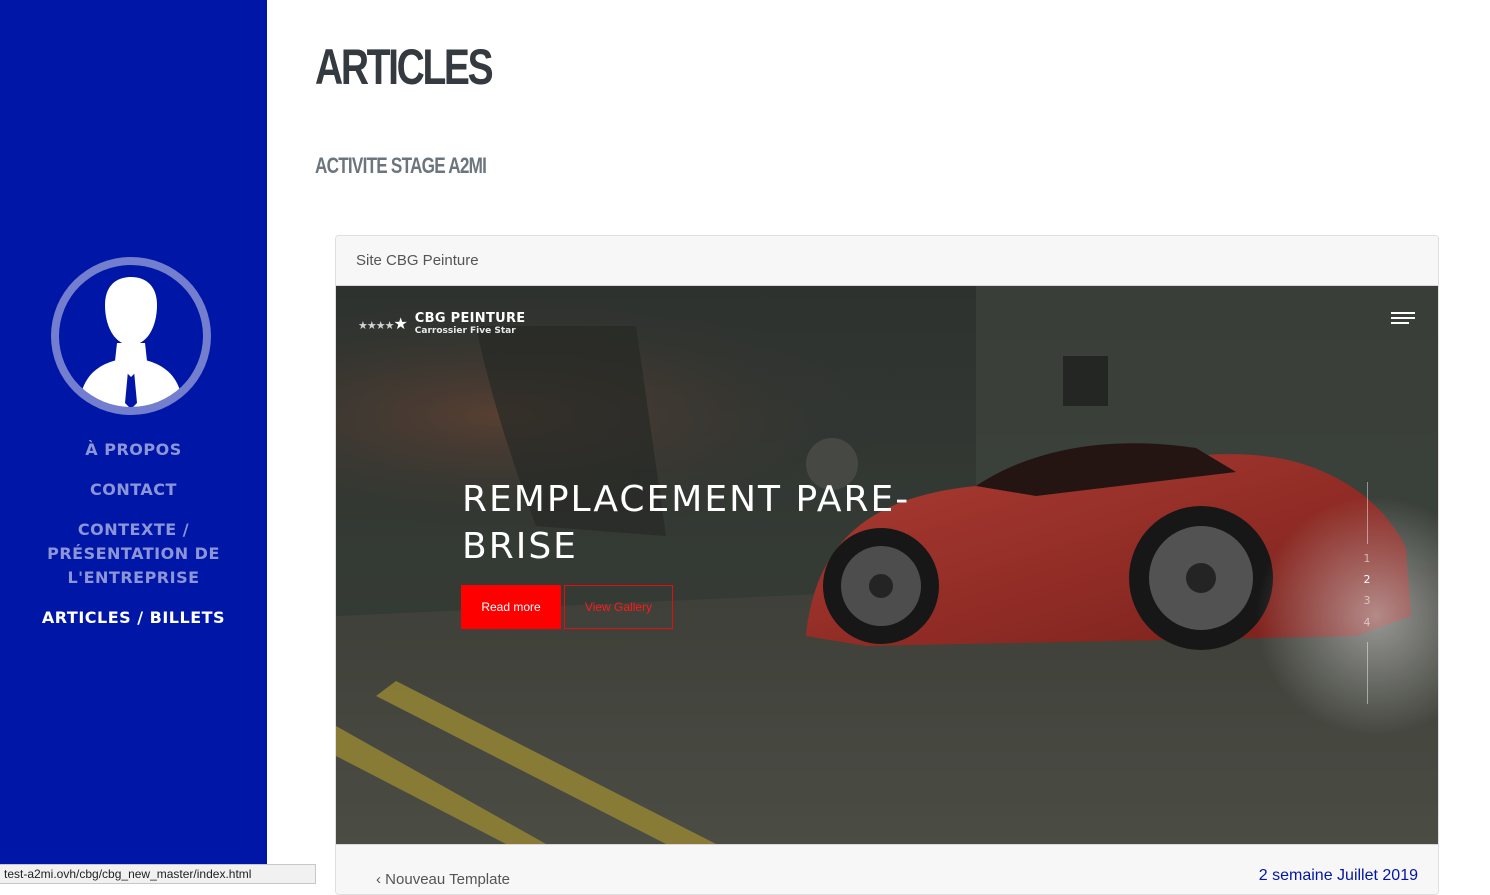 This screenshot has width=1490, height=895. I want to click on slide-dot-1: 1, so click(1367, 558).